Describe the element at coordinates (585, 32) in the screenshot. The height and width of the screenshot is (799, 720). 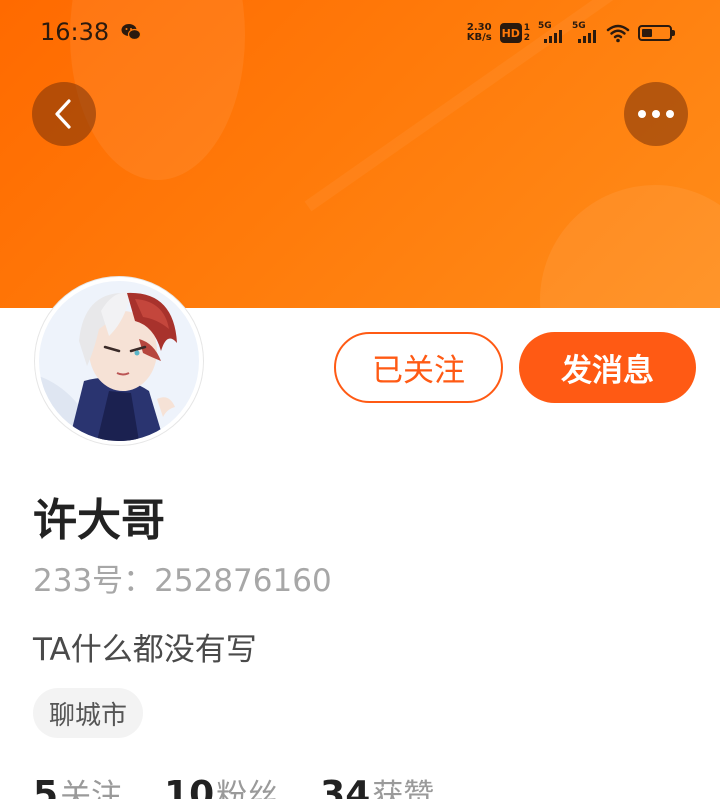
I see `signal-sim2-icon: 5G` at that location.